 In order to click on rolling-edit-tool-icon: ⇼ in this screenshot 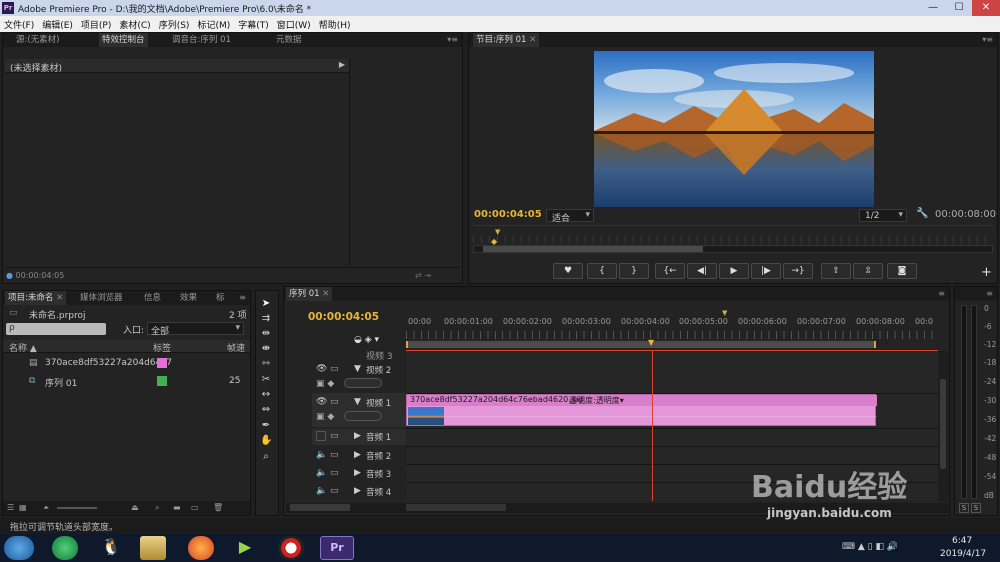, I will do `click(266, 349)`.